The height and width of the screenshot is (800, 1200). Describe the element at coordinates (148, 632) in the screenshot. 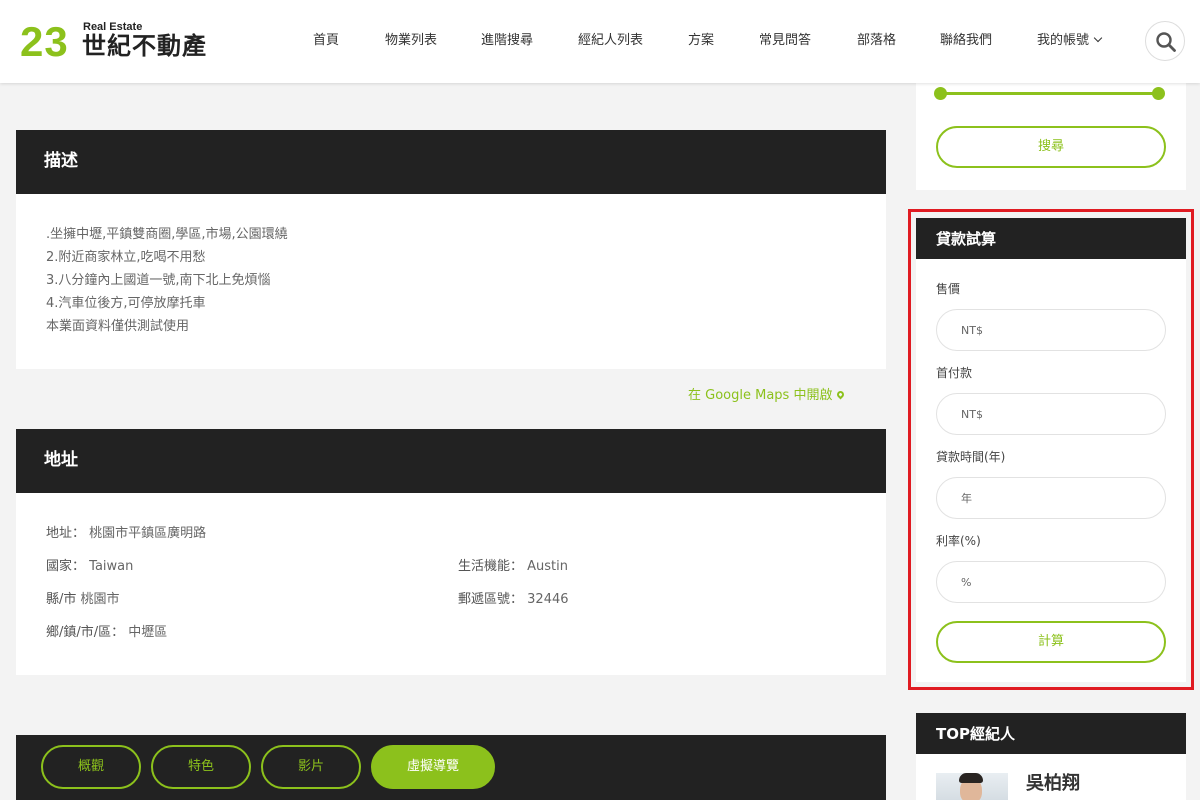

I see `address-township-value: 中壢區` at that location.